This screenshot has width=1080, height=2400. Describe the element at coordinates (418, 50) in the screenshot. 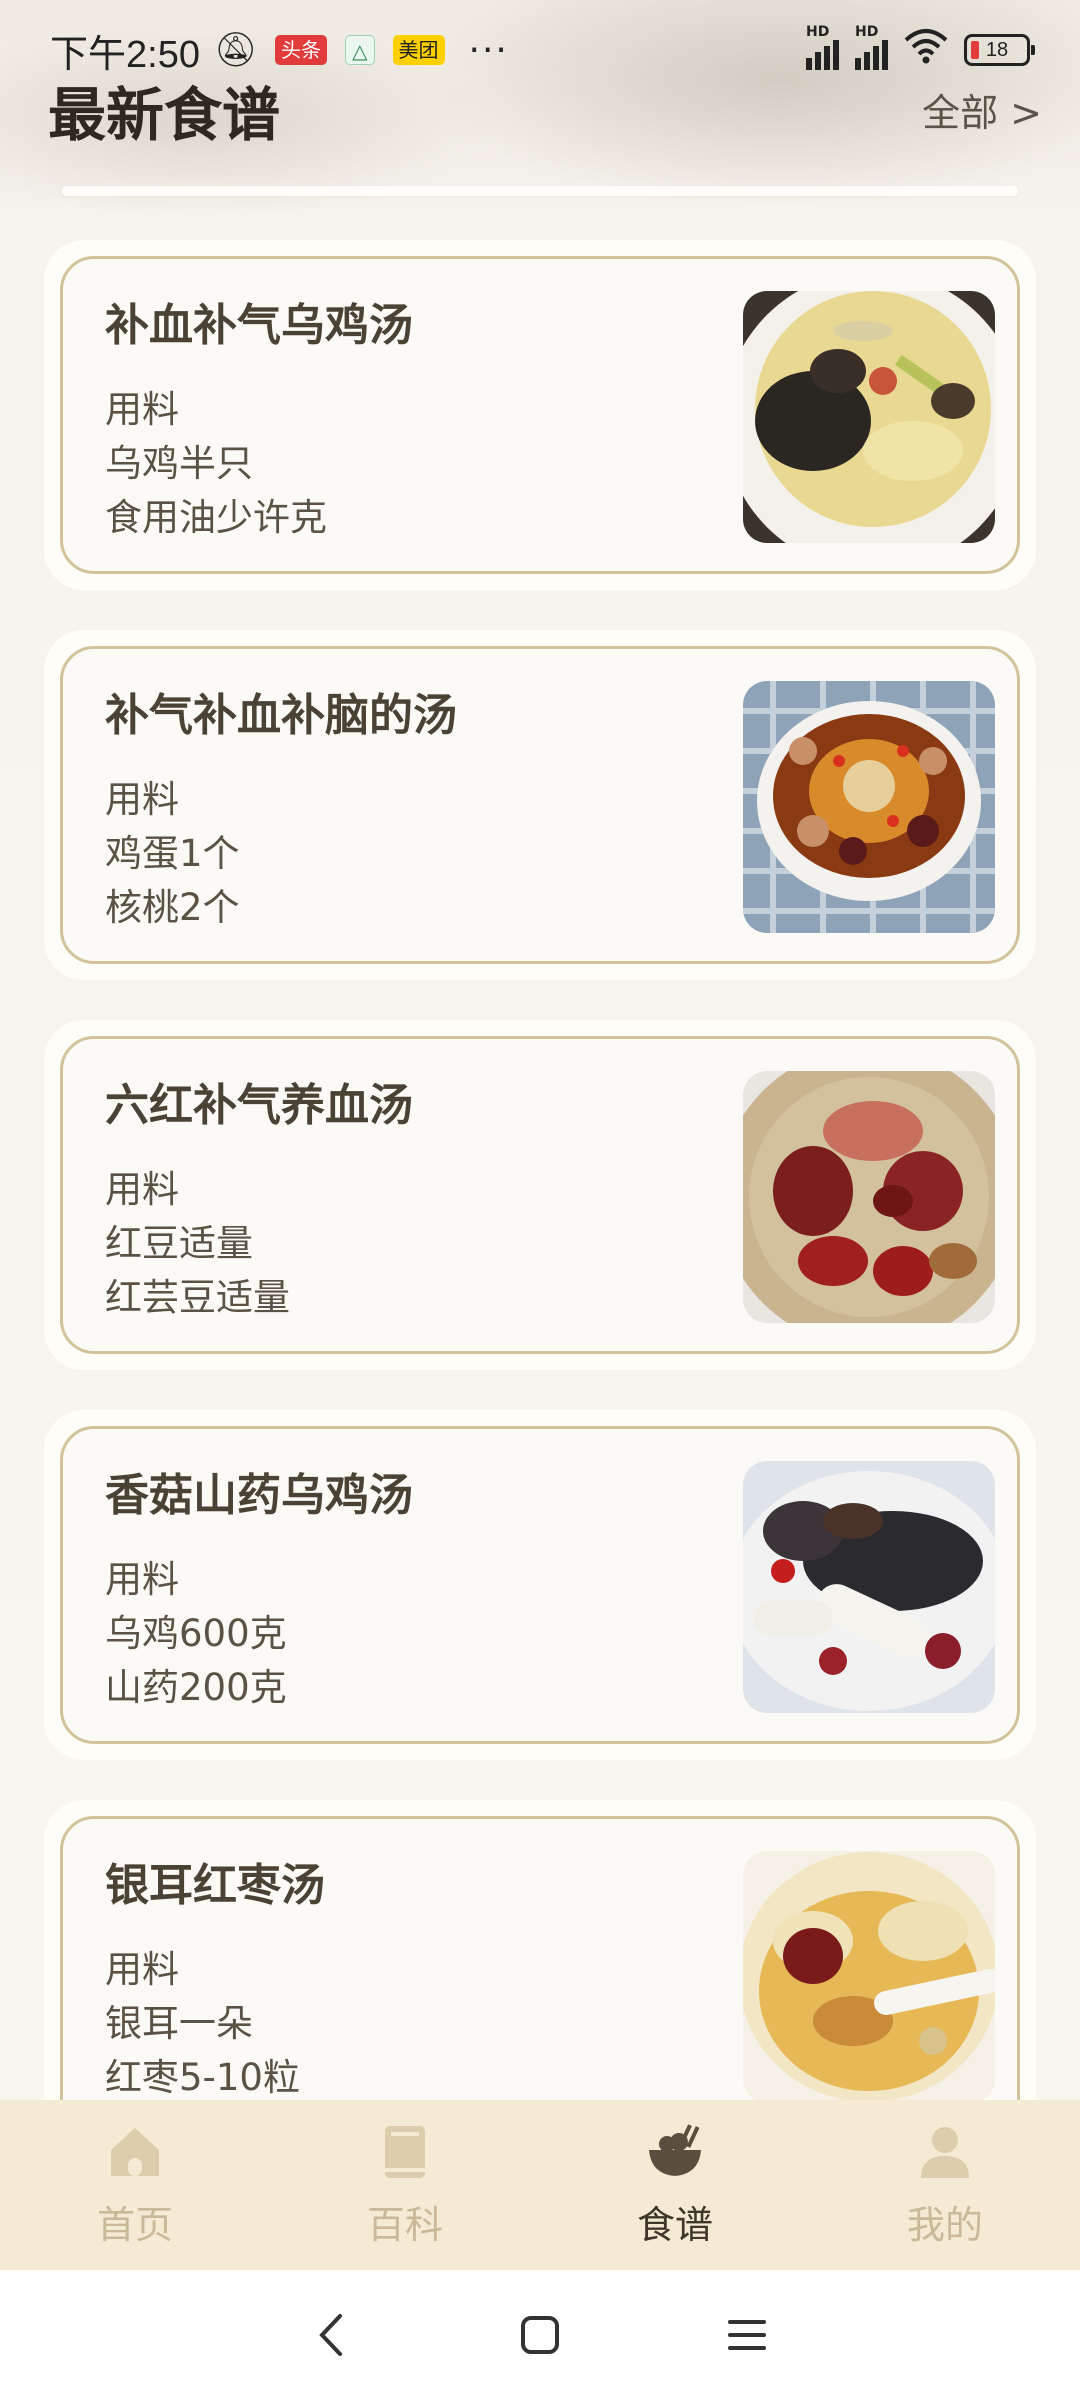

I see `meituan-app-icon: 美团` at that location.